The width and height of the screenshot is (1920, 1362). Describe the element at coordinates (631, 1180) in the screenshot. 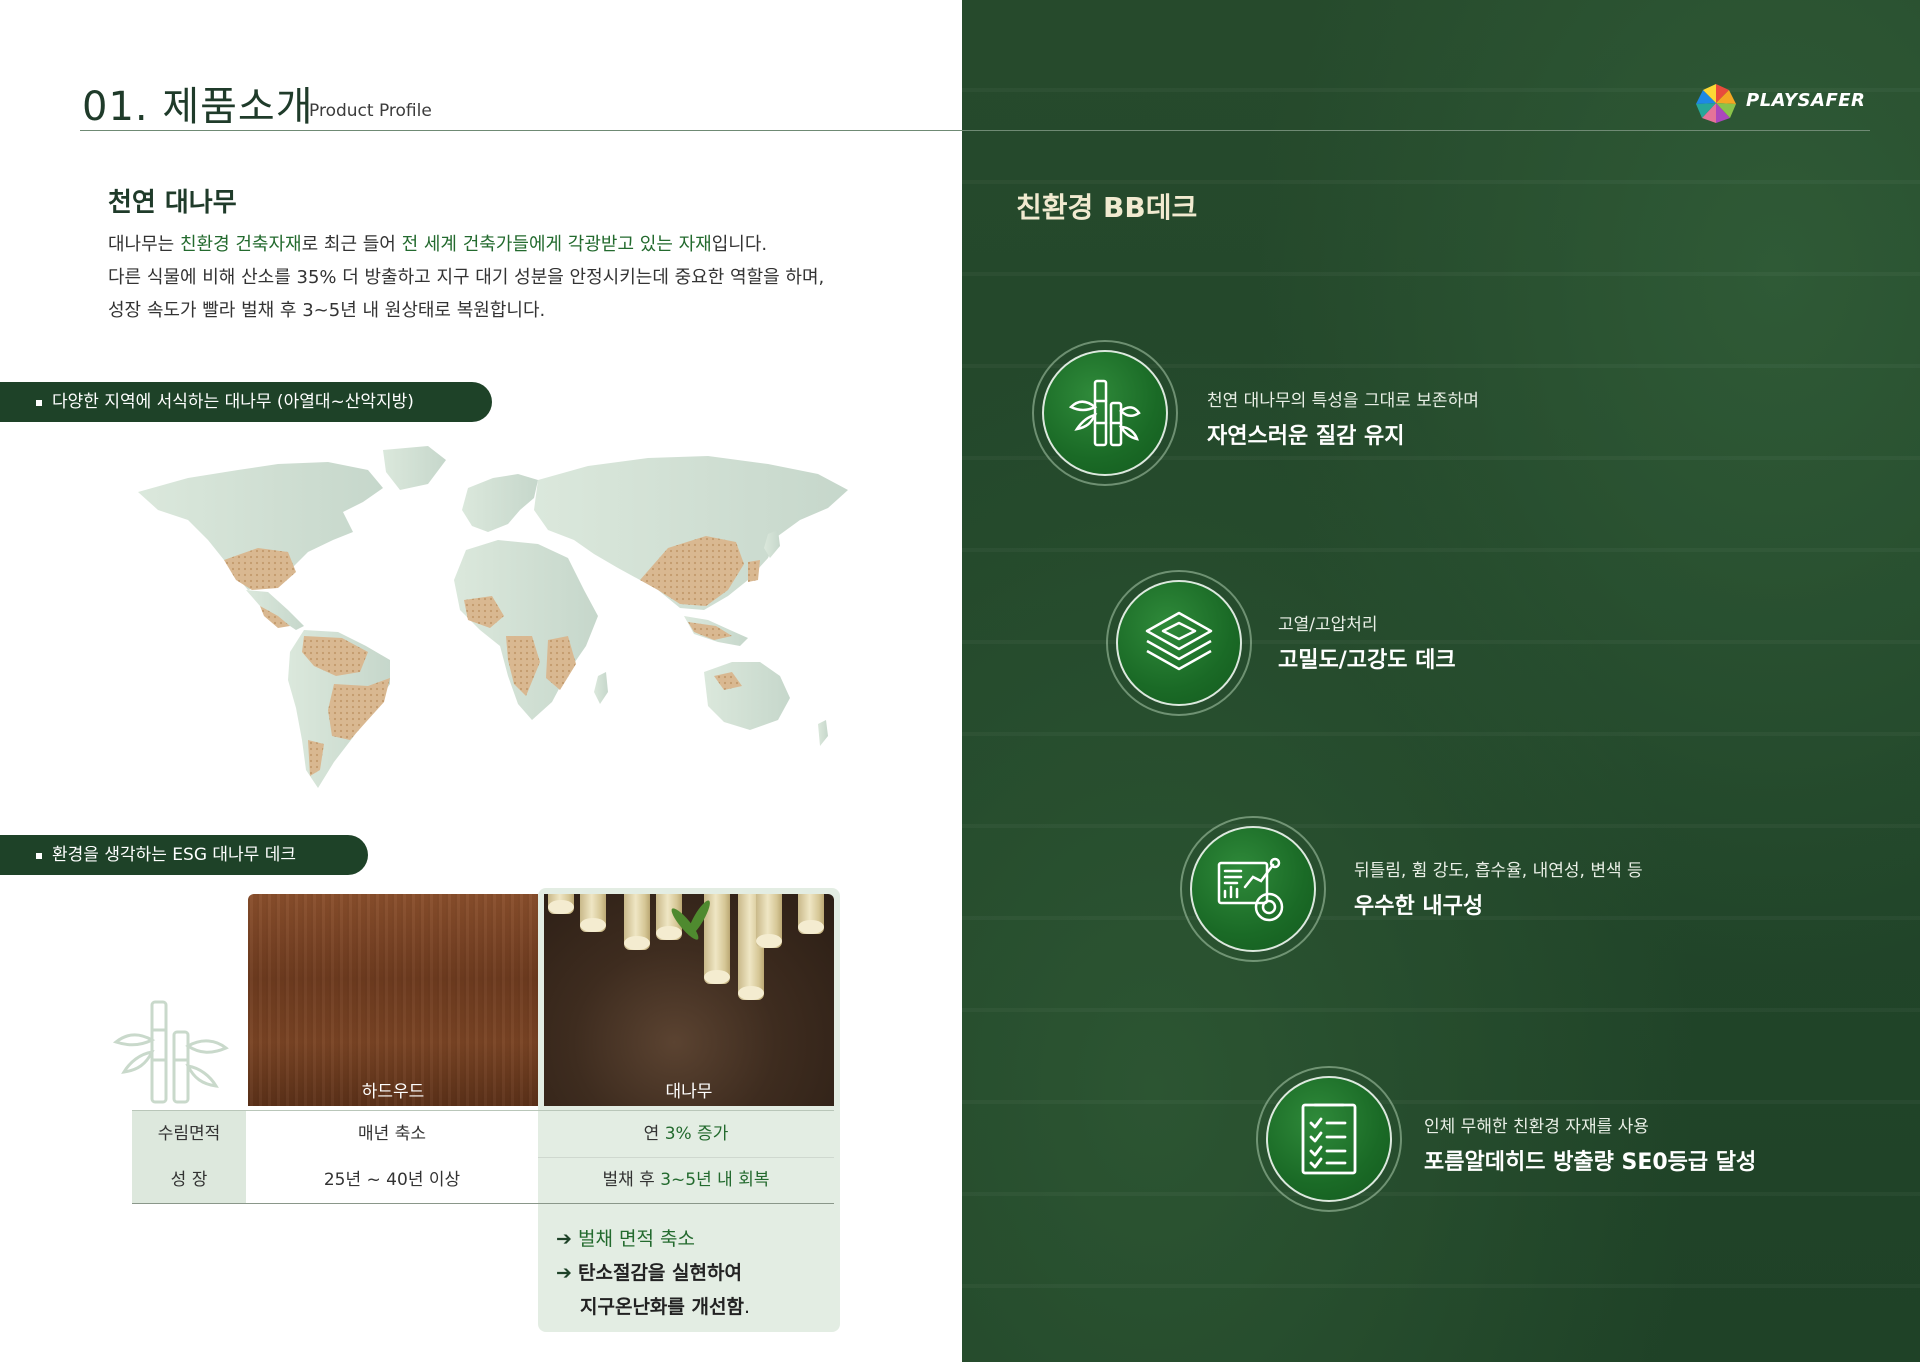

I see `text-segment: 벌채 후` at that location.